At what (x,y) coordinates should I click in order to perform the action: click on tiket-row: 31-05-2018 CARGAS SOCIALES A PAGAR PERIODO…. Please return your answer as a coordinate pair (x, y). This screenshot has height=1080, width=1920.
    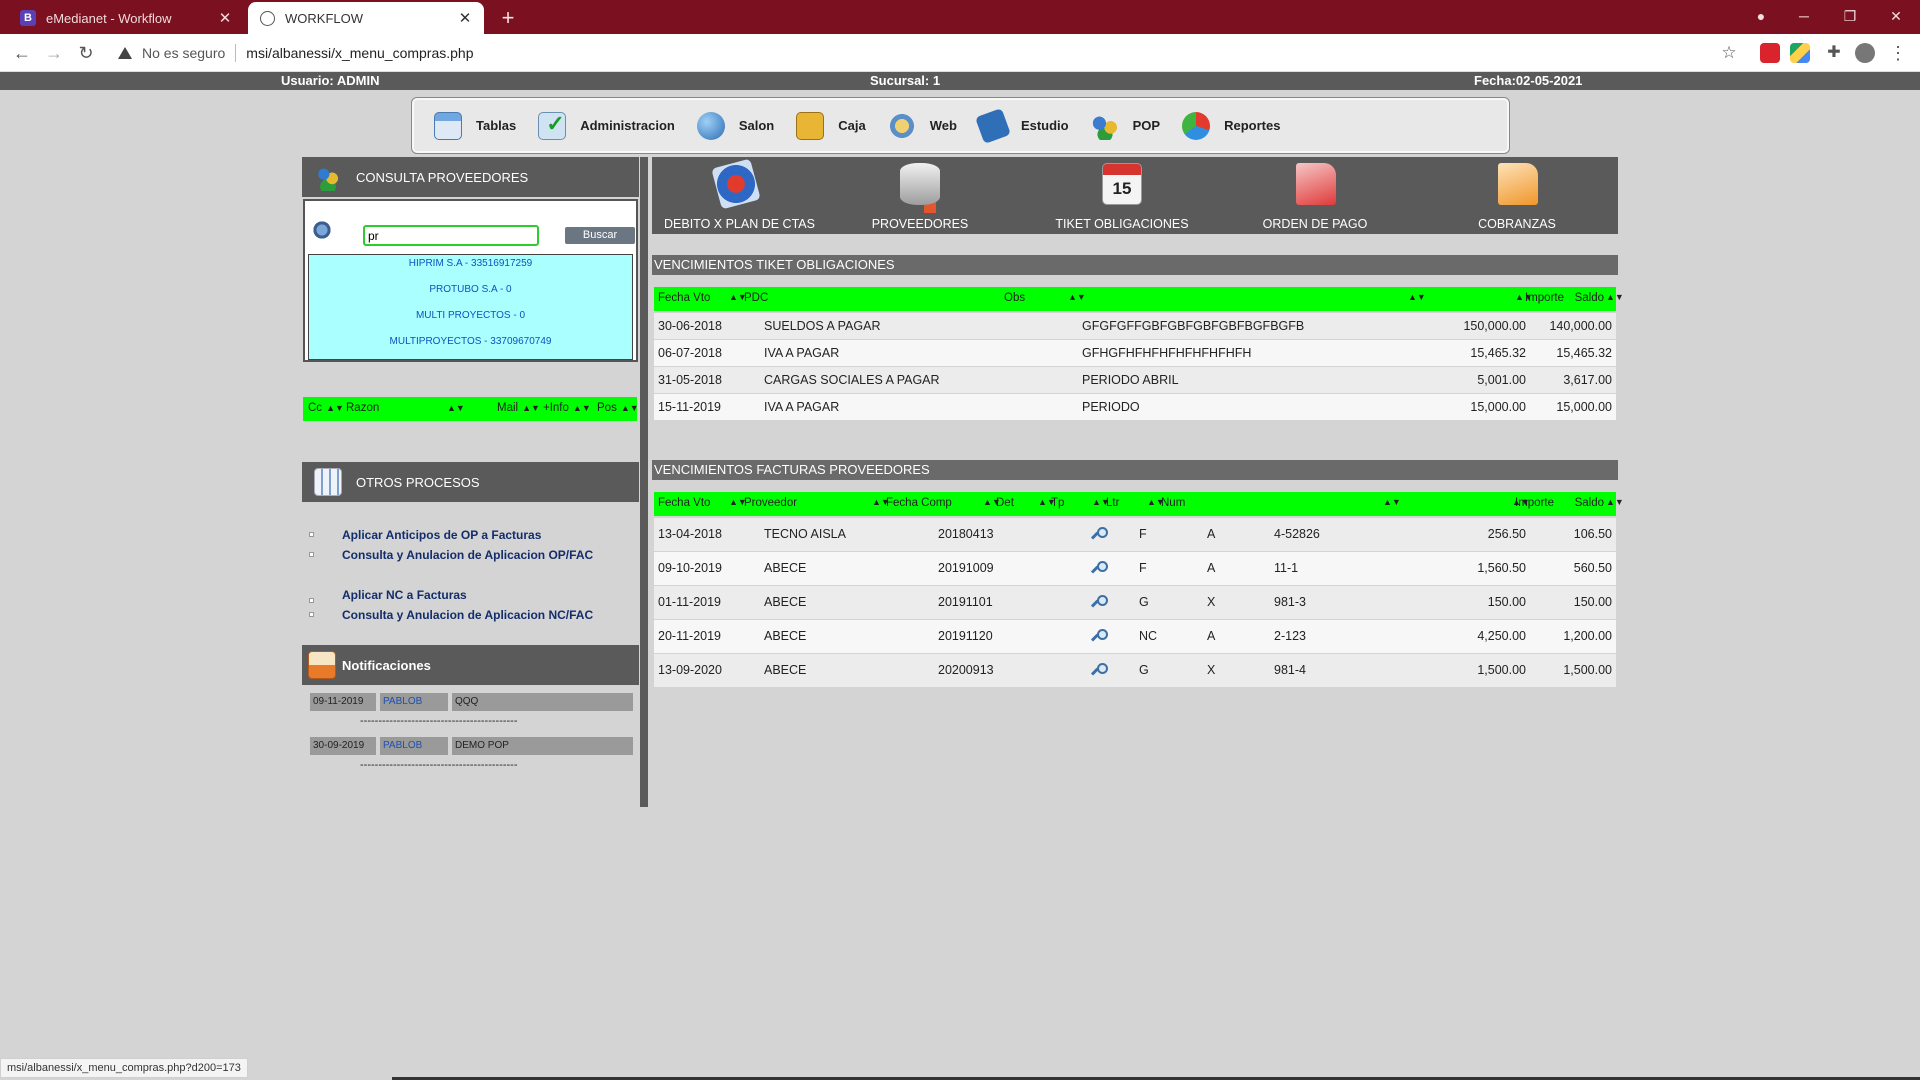
    Looking at the image, I should click on (1135, 380).